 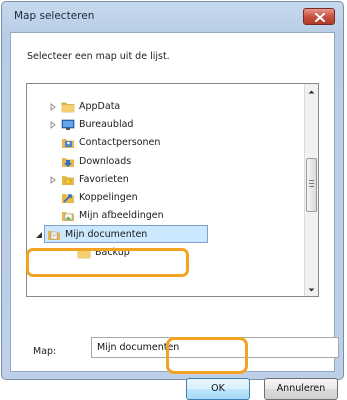 What do you see at coordinates (54, 16) in the screenshot?
I see `window-title: Map selecteren` at bounding box center [54, 16].